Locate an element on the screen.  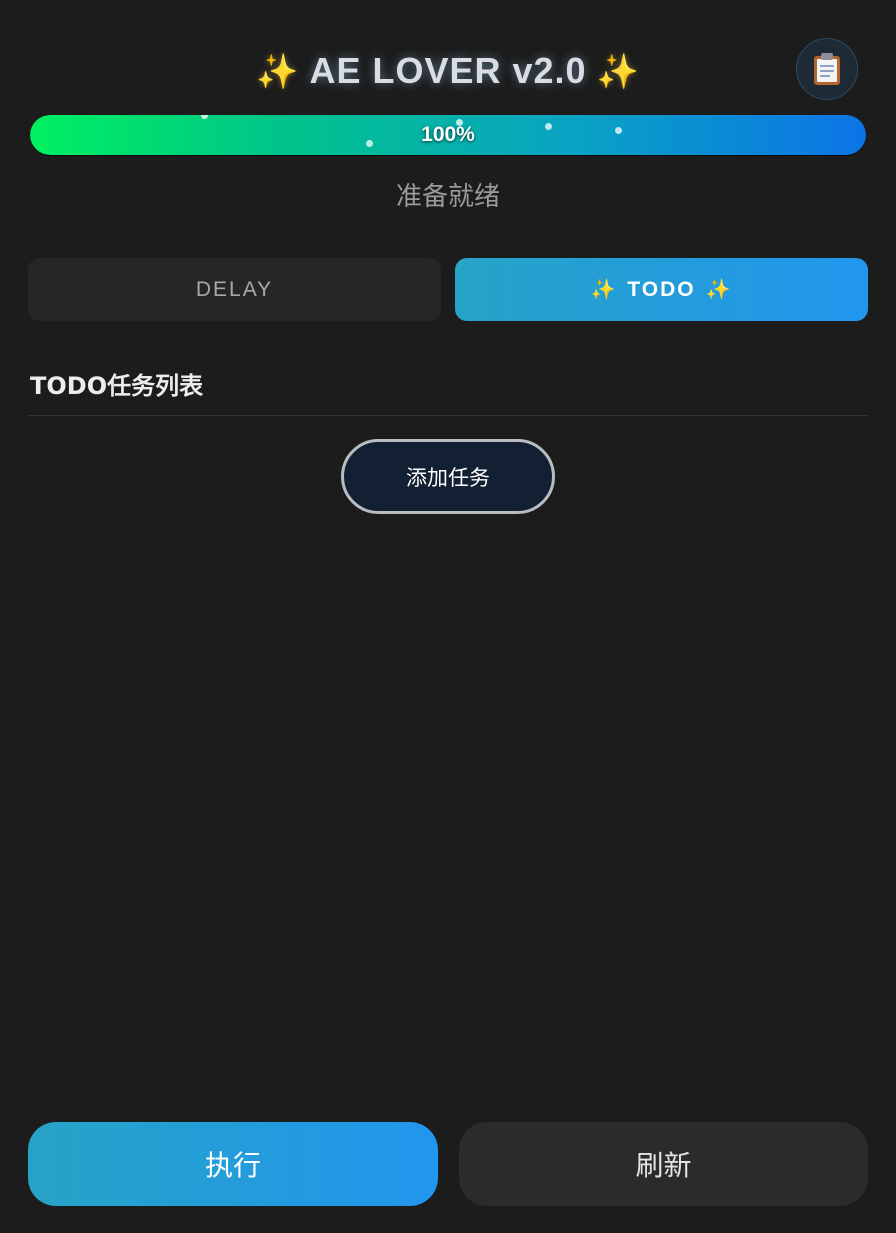
header: ✨ AE LOVER v2.0 ✨ is located at coordinates (448, 72).